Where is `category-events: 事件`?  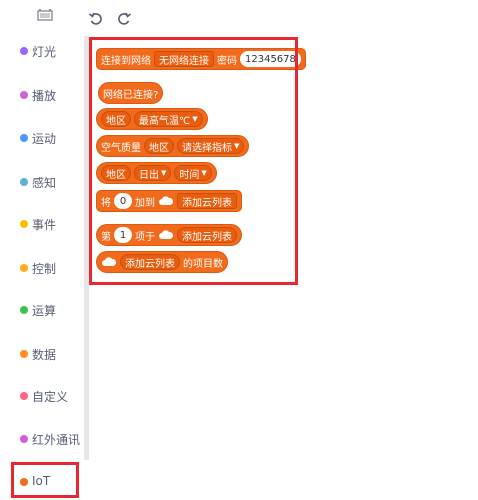
category-events: 事件 is located at coordinates (42, 224).